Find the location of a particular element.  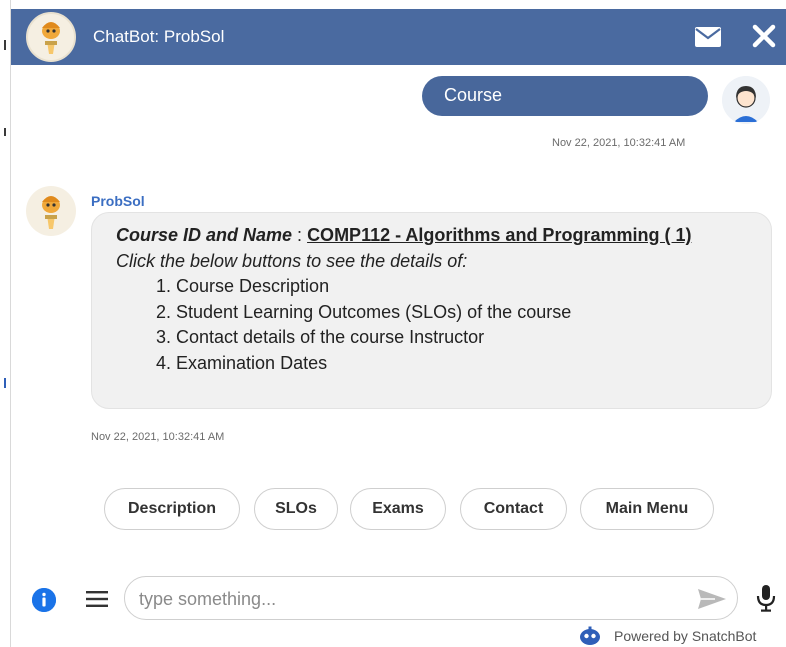

window-frame-left is located at coordinates (5, 323).